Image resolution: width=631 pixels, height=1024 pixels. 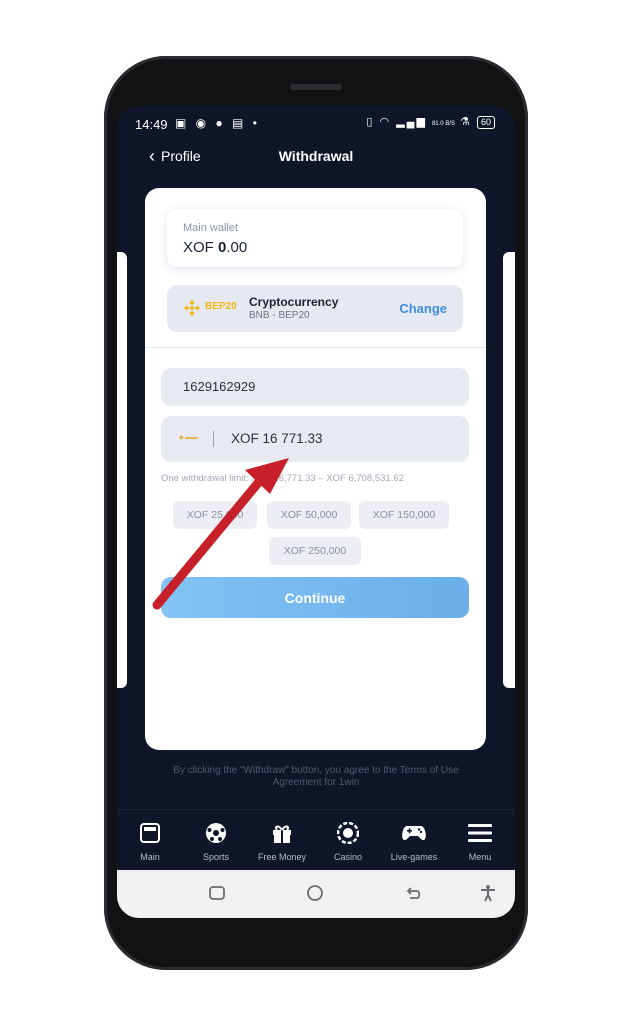 I want to click on method-name: Cryptocurrency, so click(x=294, y=302).